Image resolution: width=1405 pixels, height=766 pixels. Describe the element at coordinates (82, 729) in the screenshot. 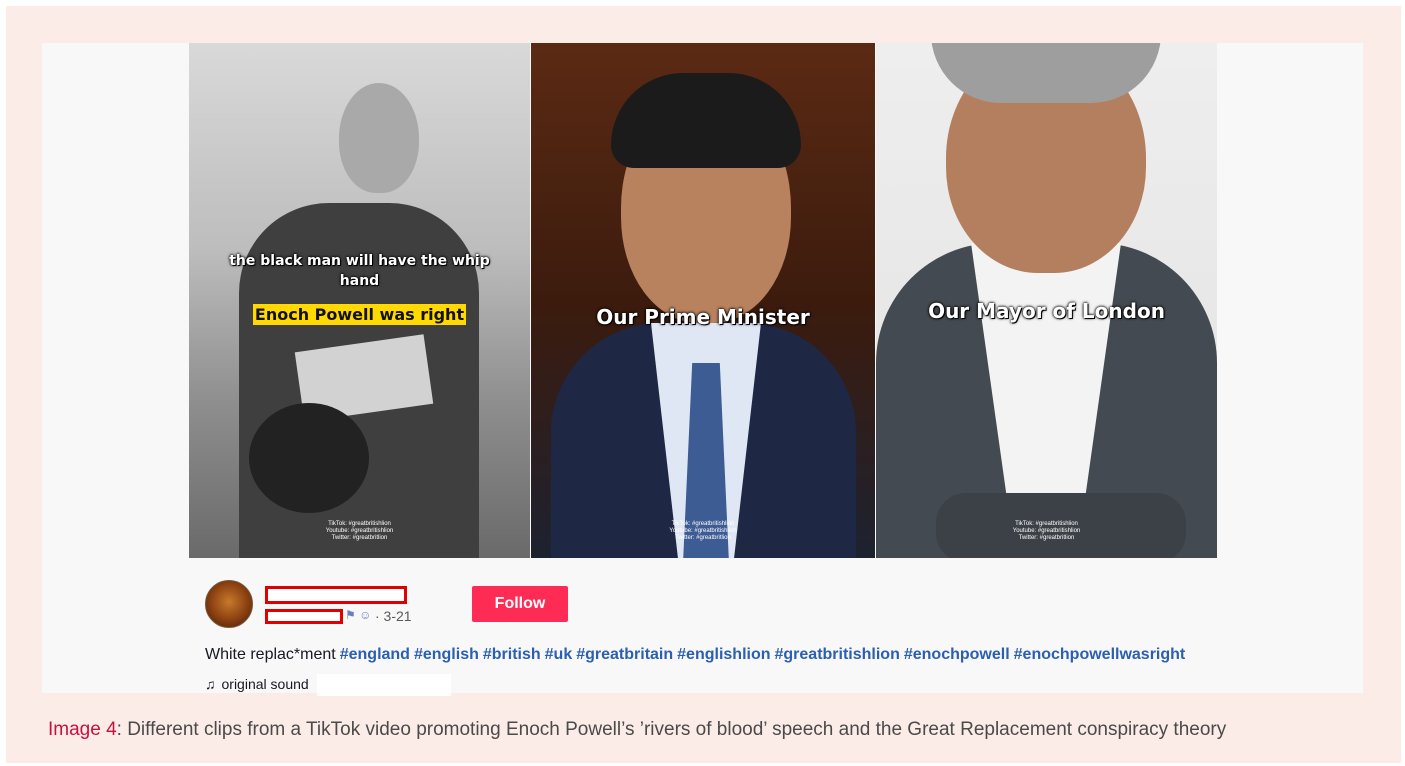

I see `caption-label: Image 4` at that location.